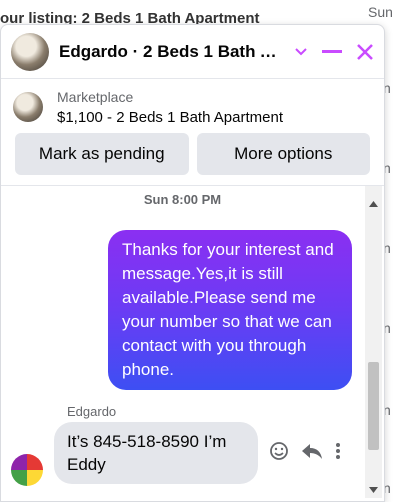 The image size is (403, 502). What do you see at coordinates (332, 51) in the screenshot?
I see `minimize-icon` at bounding box center [332, 51].